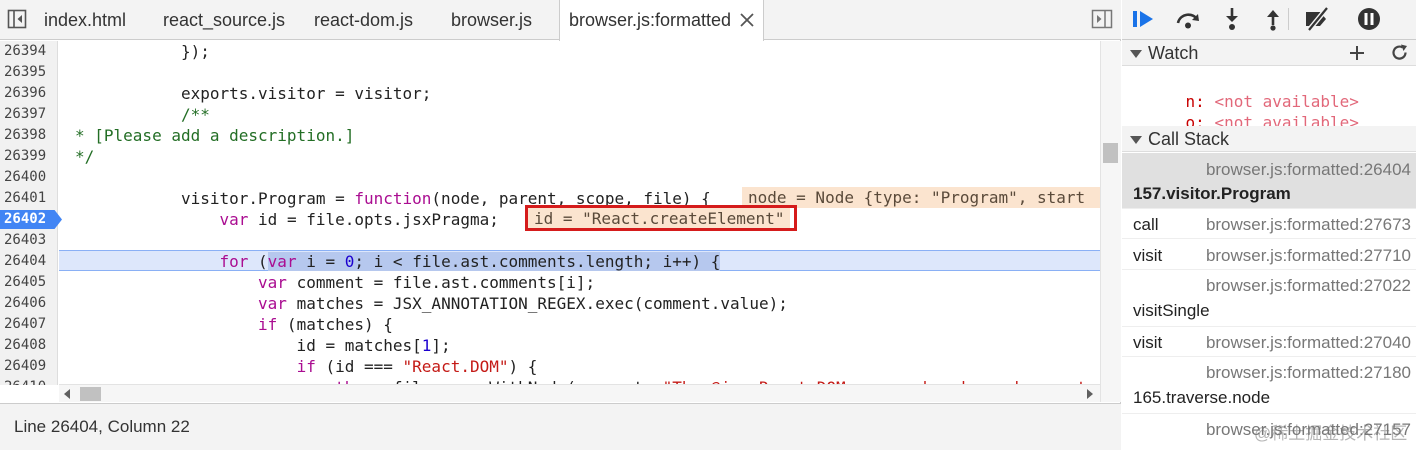  What do you see at coordinates (1102, 19) in the screenshot?
I see `debugger-toggle-icon` at bounding box center [1102, 19].